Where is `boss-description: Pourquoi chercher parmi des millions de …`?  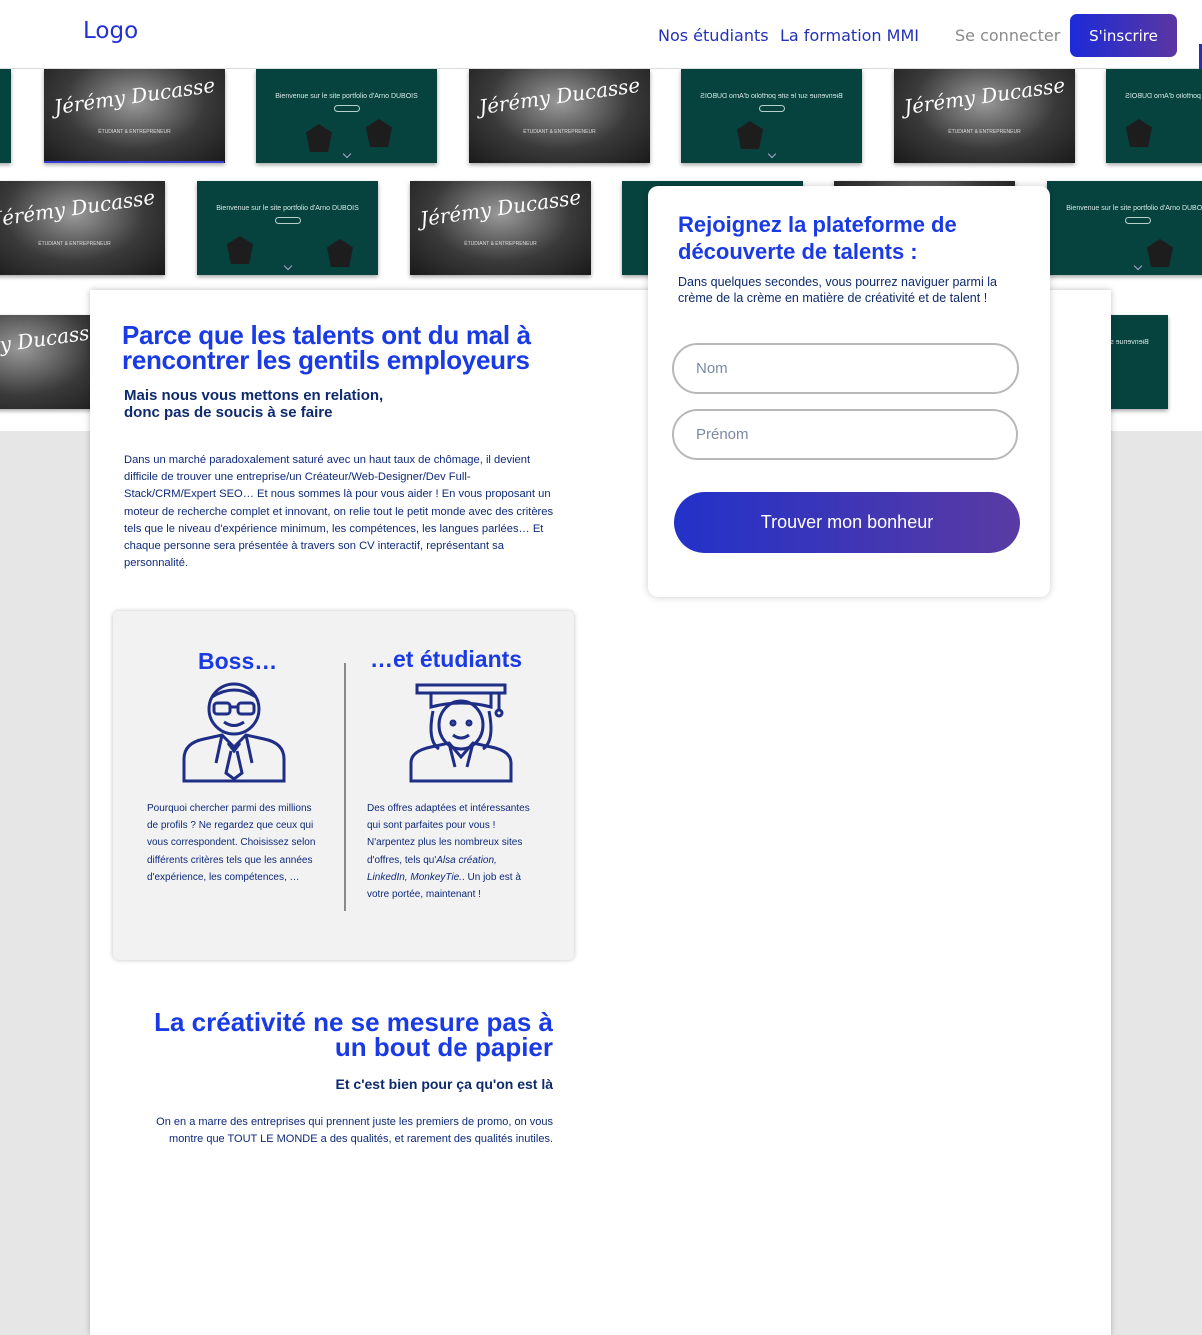
boss-description: Pourquoi chercher parmi des millions de … is located at coordinates (231, 843).